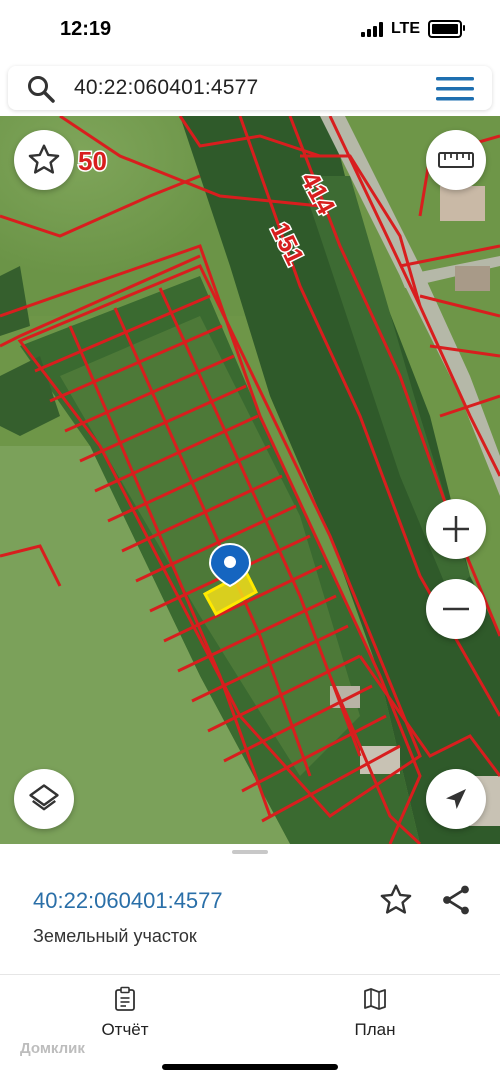 The image size is (500, 1080). I want to click on favorite-button, so click(44, 160).